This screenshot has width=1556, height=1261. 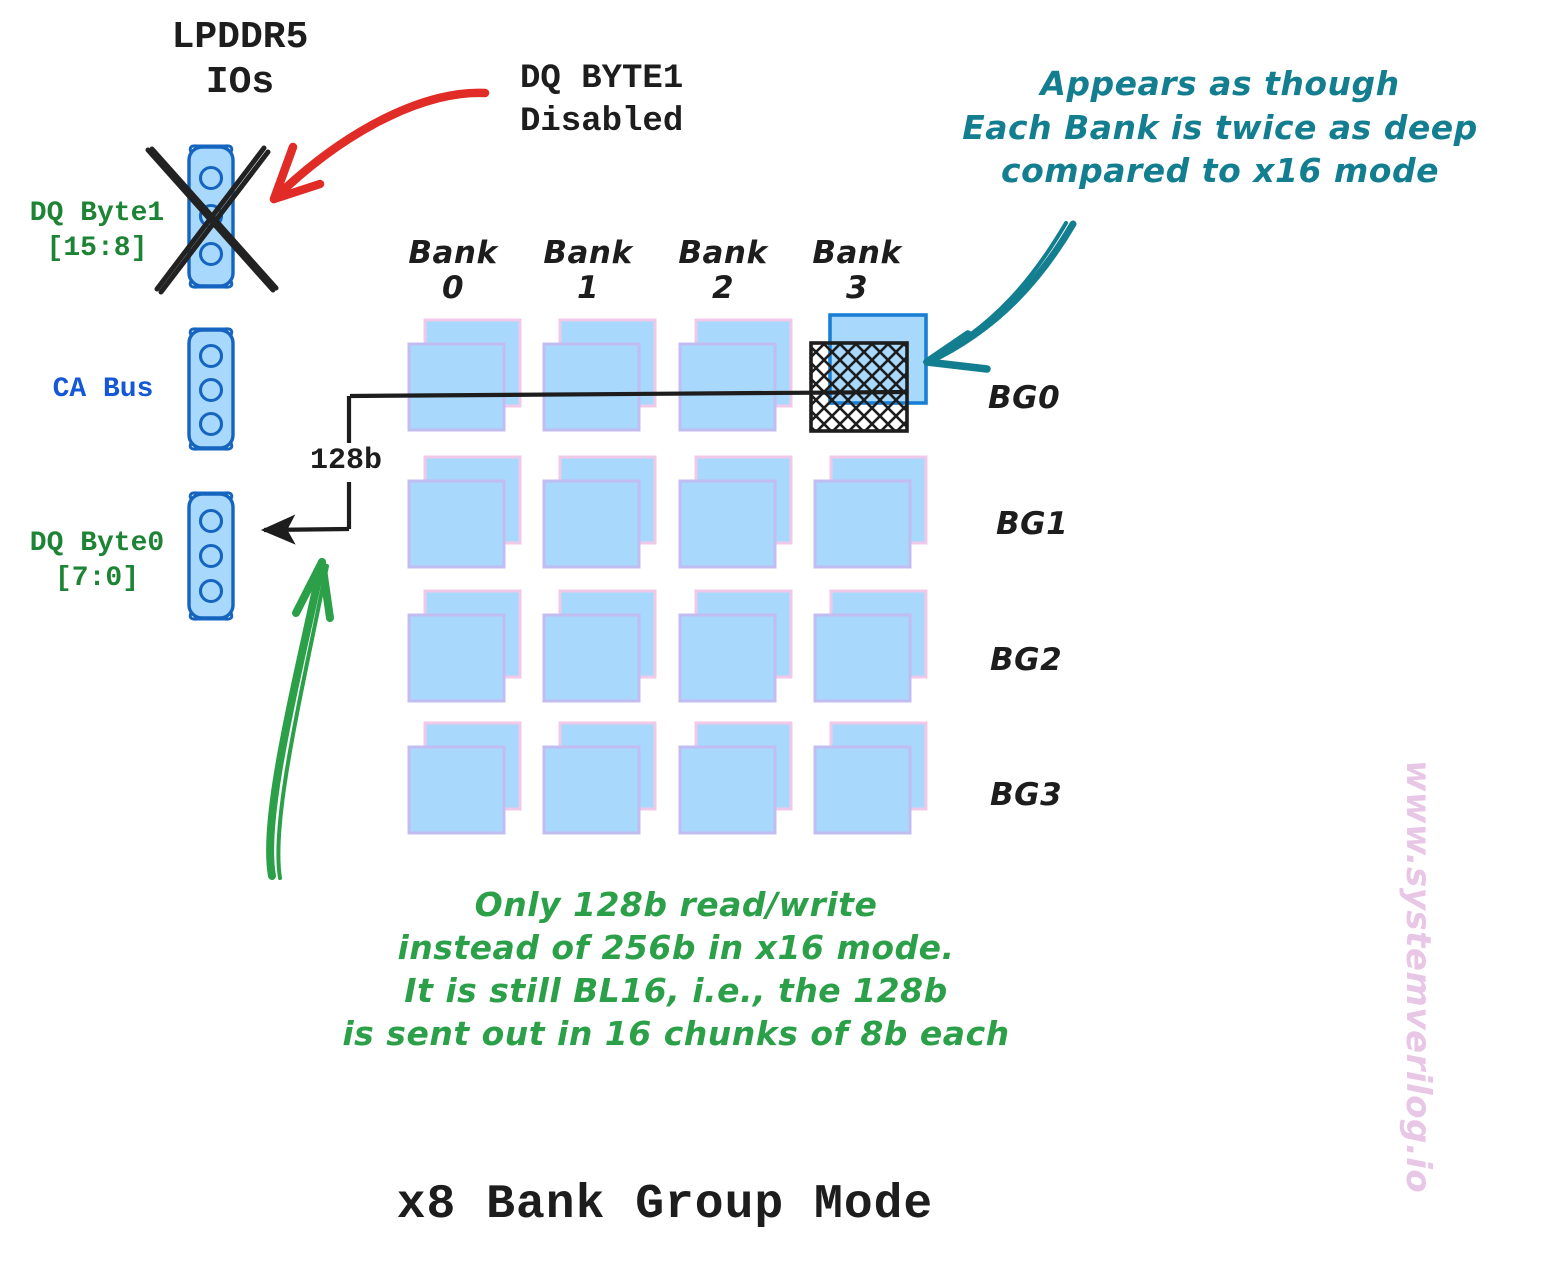 What do you see at coordinates (870, 778) in the screenshot?
I see `bank-cell-bg3-bank3` at bounding box center [870, 778].